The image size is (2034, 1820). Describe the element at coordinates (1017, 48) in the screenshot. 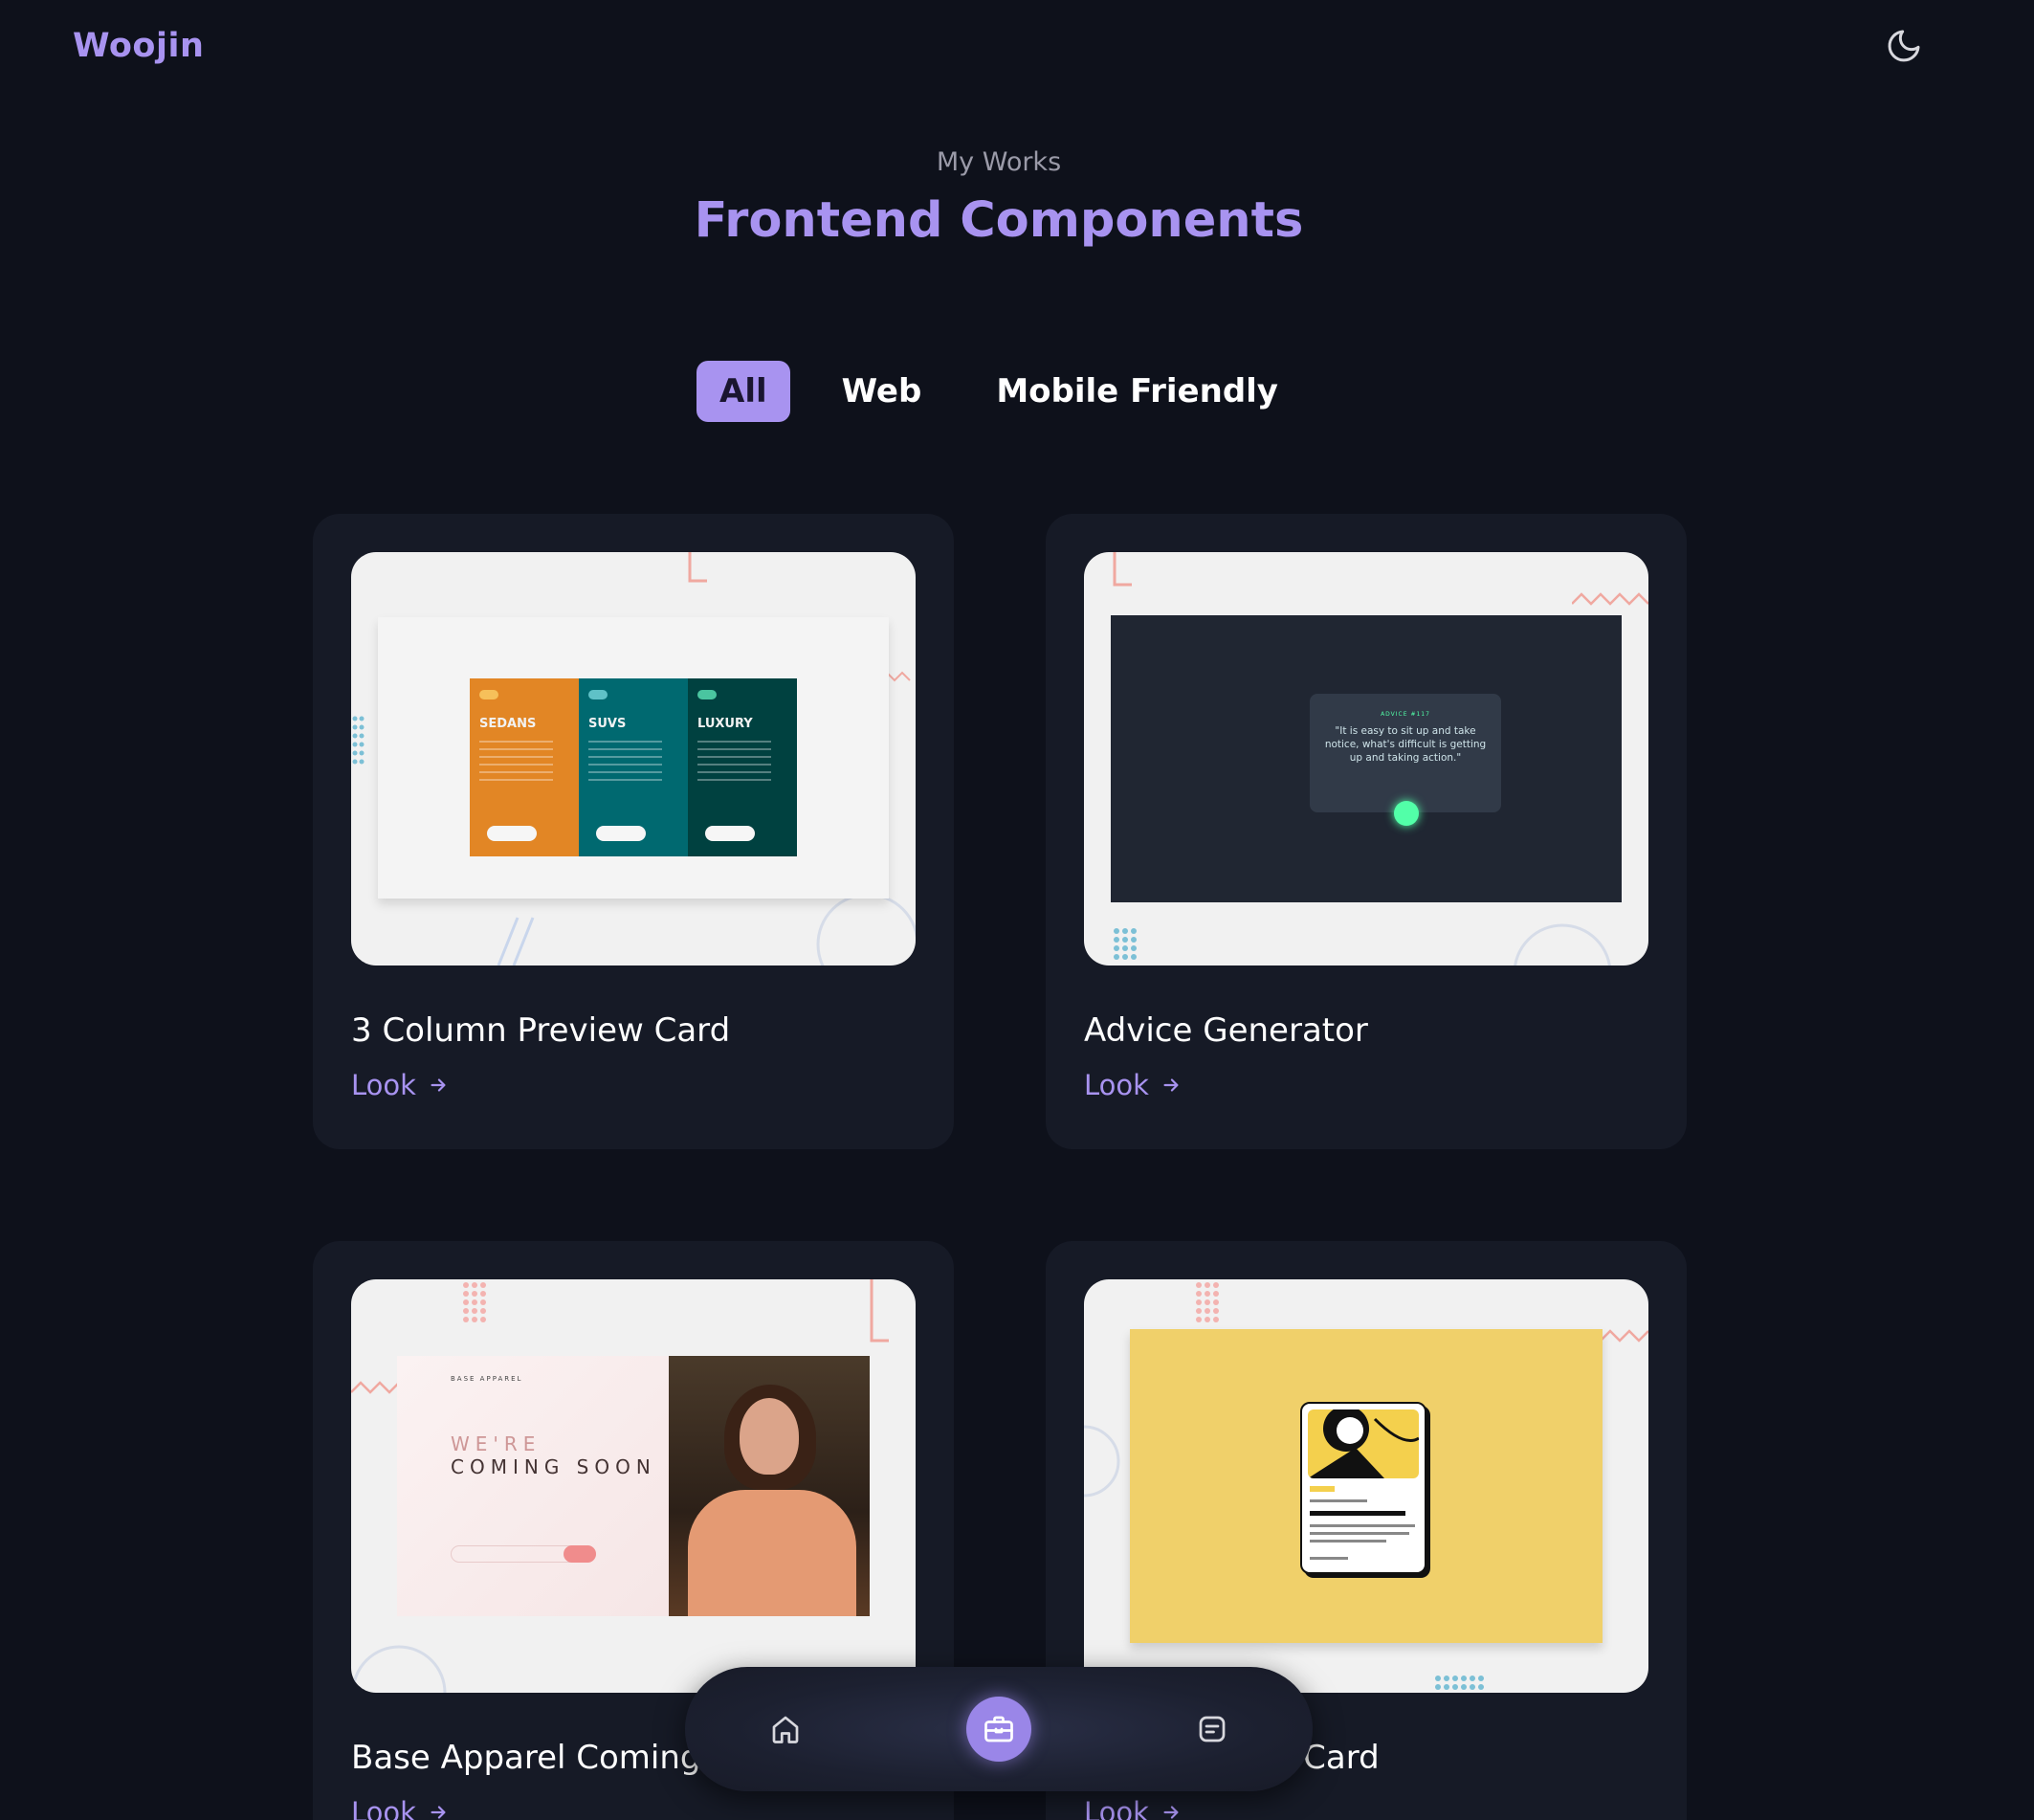

I see `header: Woojin` at that location.